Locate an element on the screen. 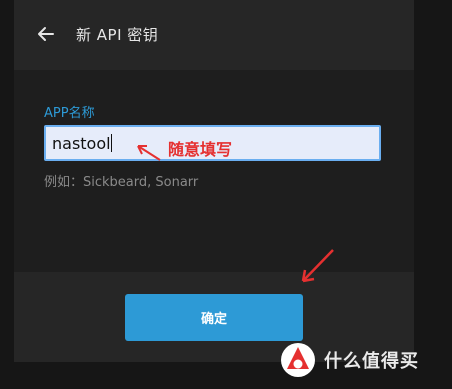 The height and width of the screenshot is (389, 452). dialog-title: 新 API 密钥 is located at coordinates (117, 35).